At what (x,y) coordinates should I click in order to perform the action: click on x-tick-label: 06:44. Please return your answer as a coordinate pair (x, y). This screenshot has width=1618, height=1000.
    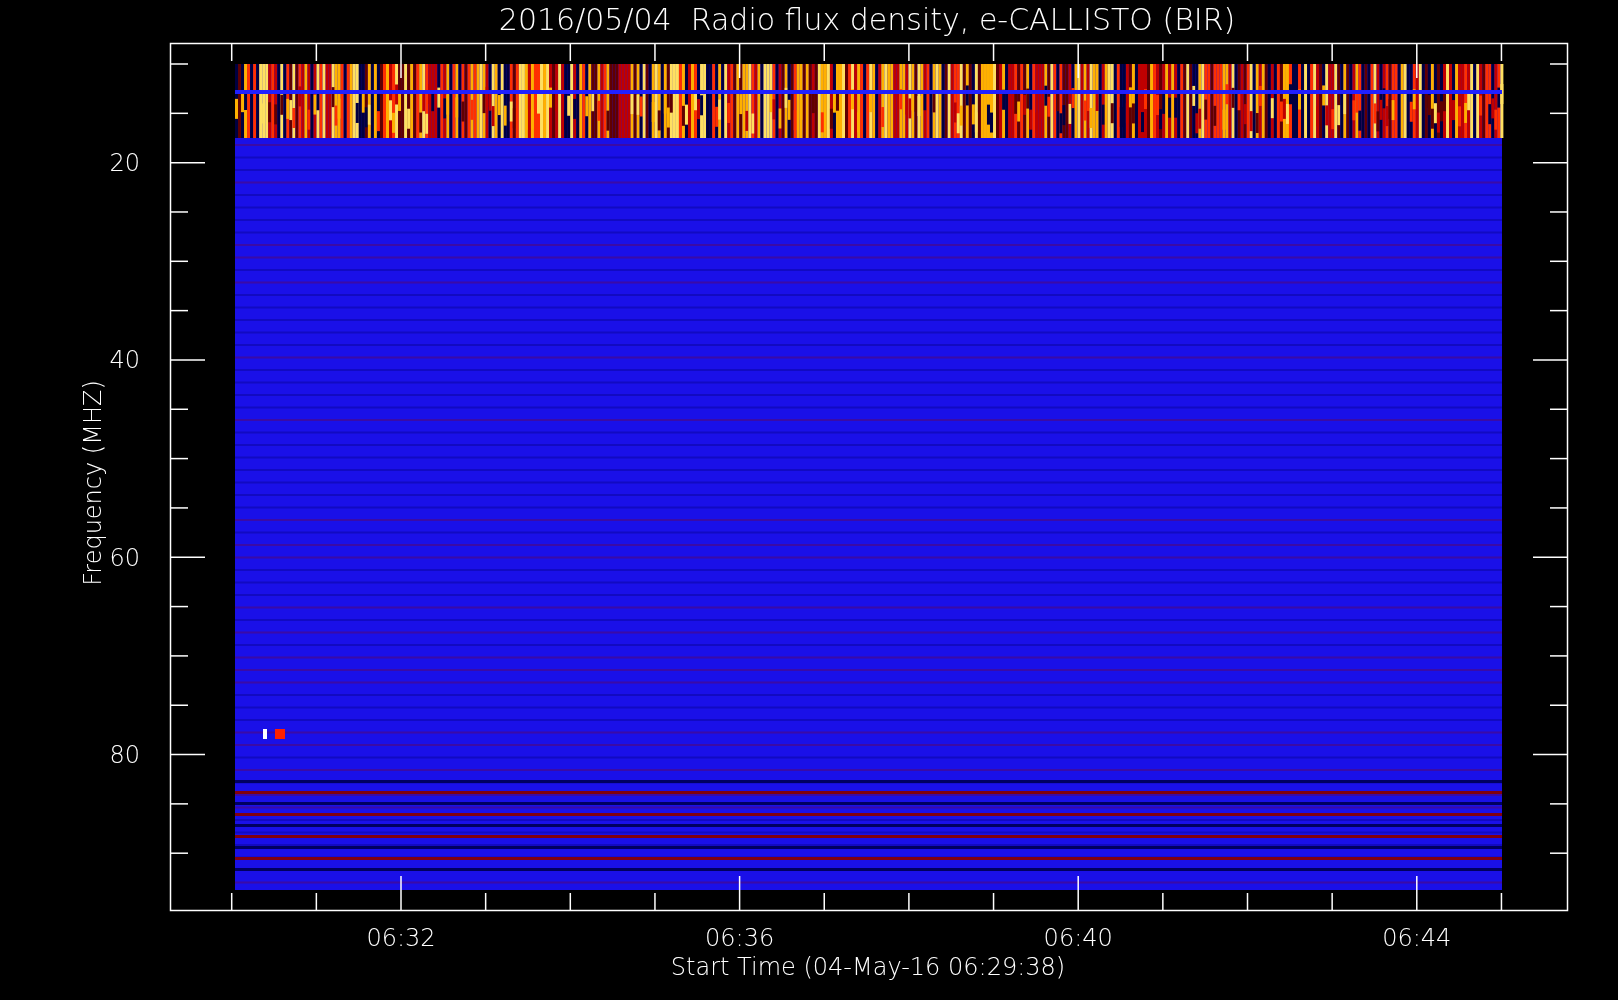
    Looking at the image, I should click on (1417, 938).